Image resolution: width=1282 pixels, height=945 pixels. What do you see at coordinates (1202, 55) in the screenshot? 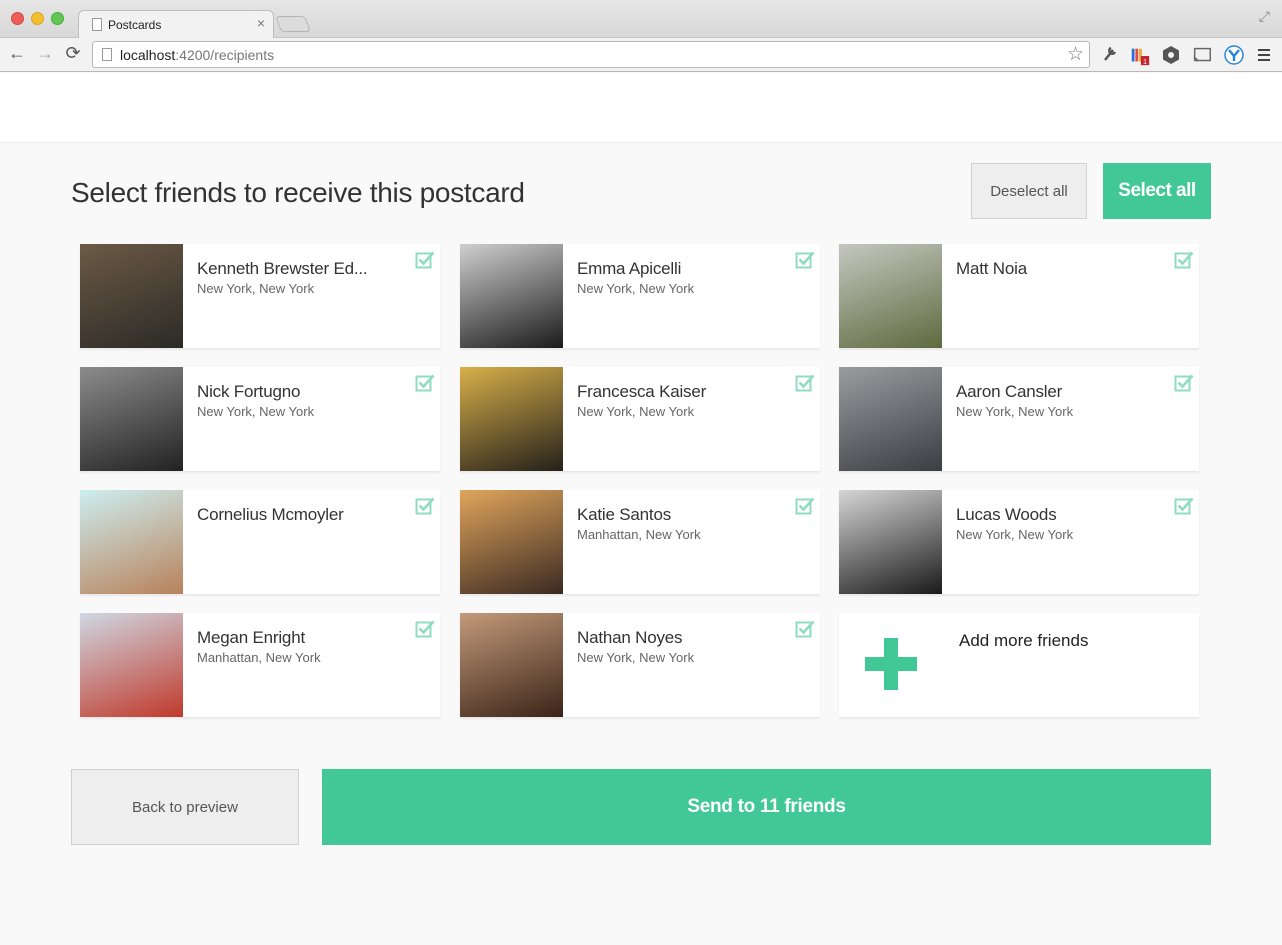
I see `cast-icon` at bounding box center [1202, 55].